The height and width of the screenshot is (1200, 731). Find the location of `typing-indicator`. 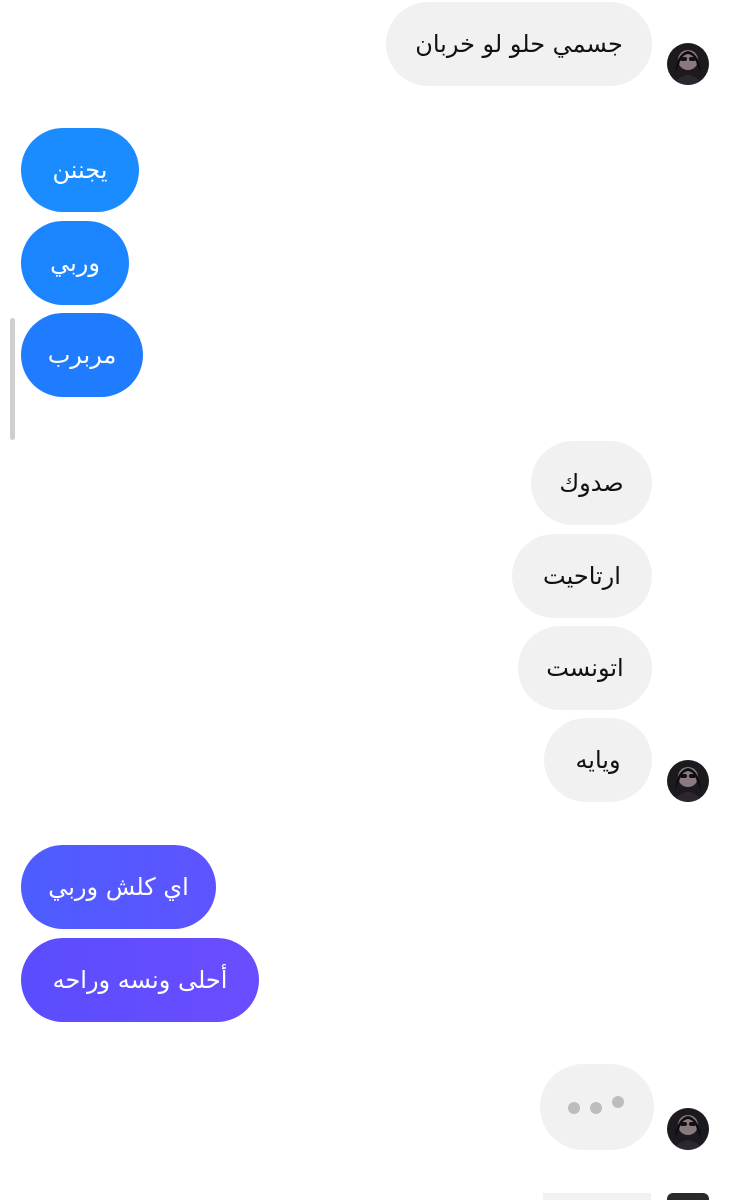

typing-indicator is located at coordinates (597, 1107).